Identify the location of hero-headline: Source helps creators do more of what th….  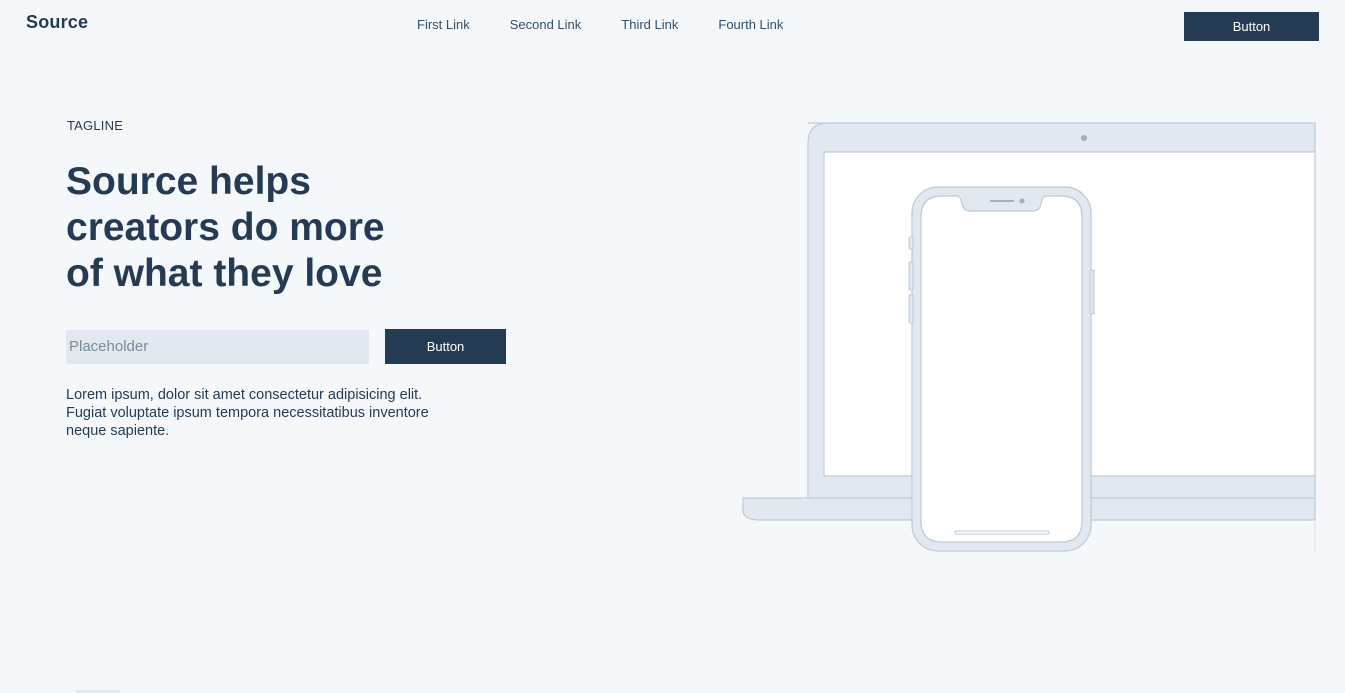
(225, 227).